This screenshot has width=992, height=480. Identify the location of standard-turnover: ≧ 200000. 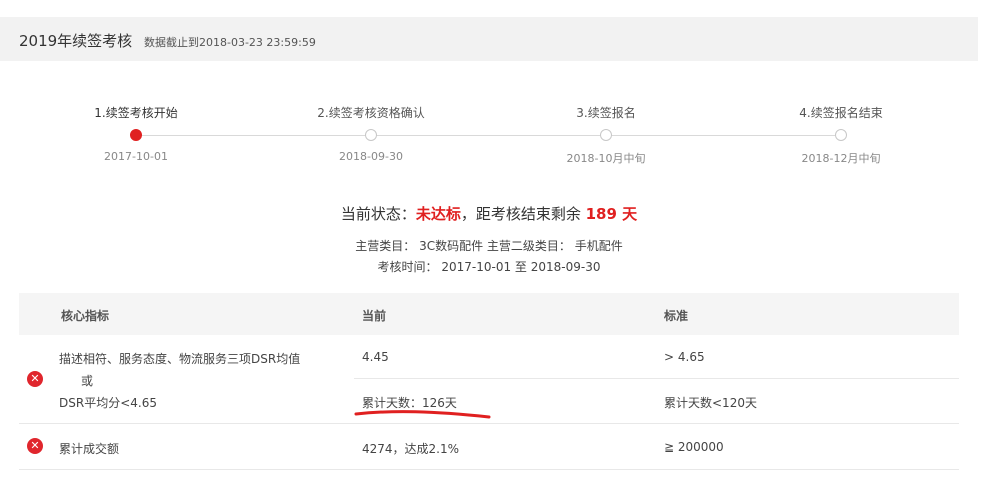
(694, 447).